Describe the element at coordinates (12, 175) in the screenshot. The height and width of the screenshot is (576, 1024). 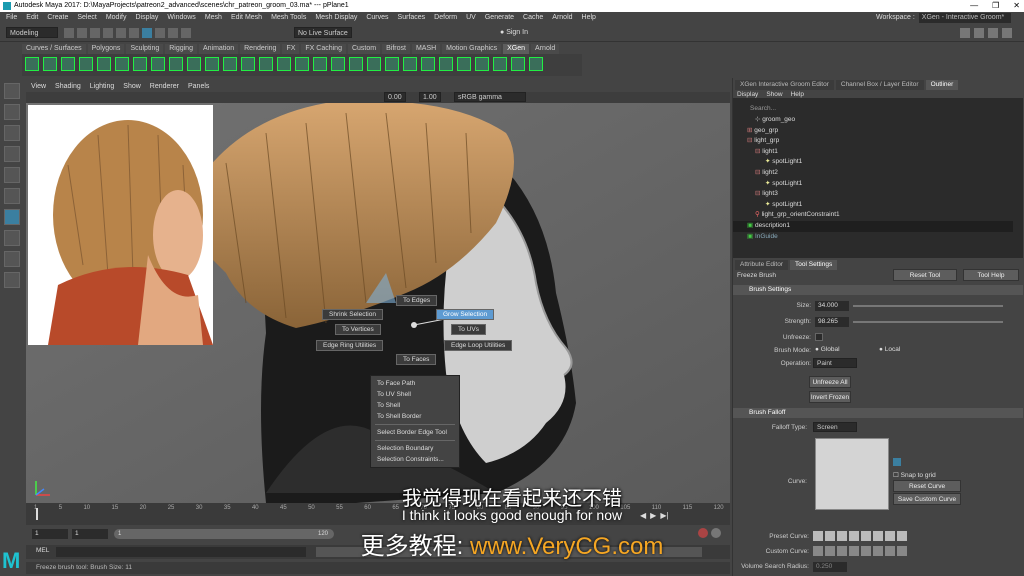
I see `rotate-tool-icon` at that location.